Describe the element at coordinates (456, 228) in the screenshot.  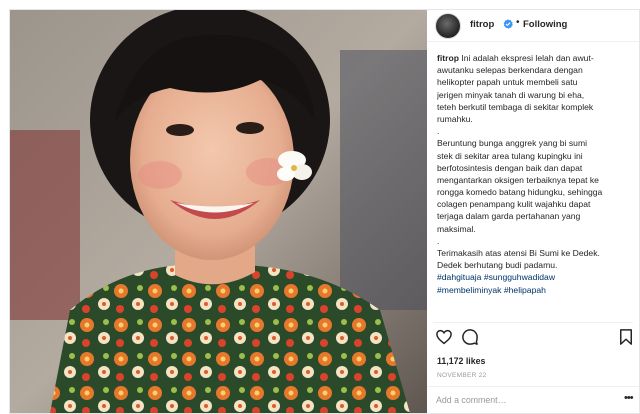
I see `caption-line: maksimal.` at that location.